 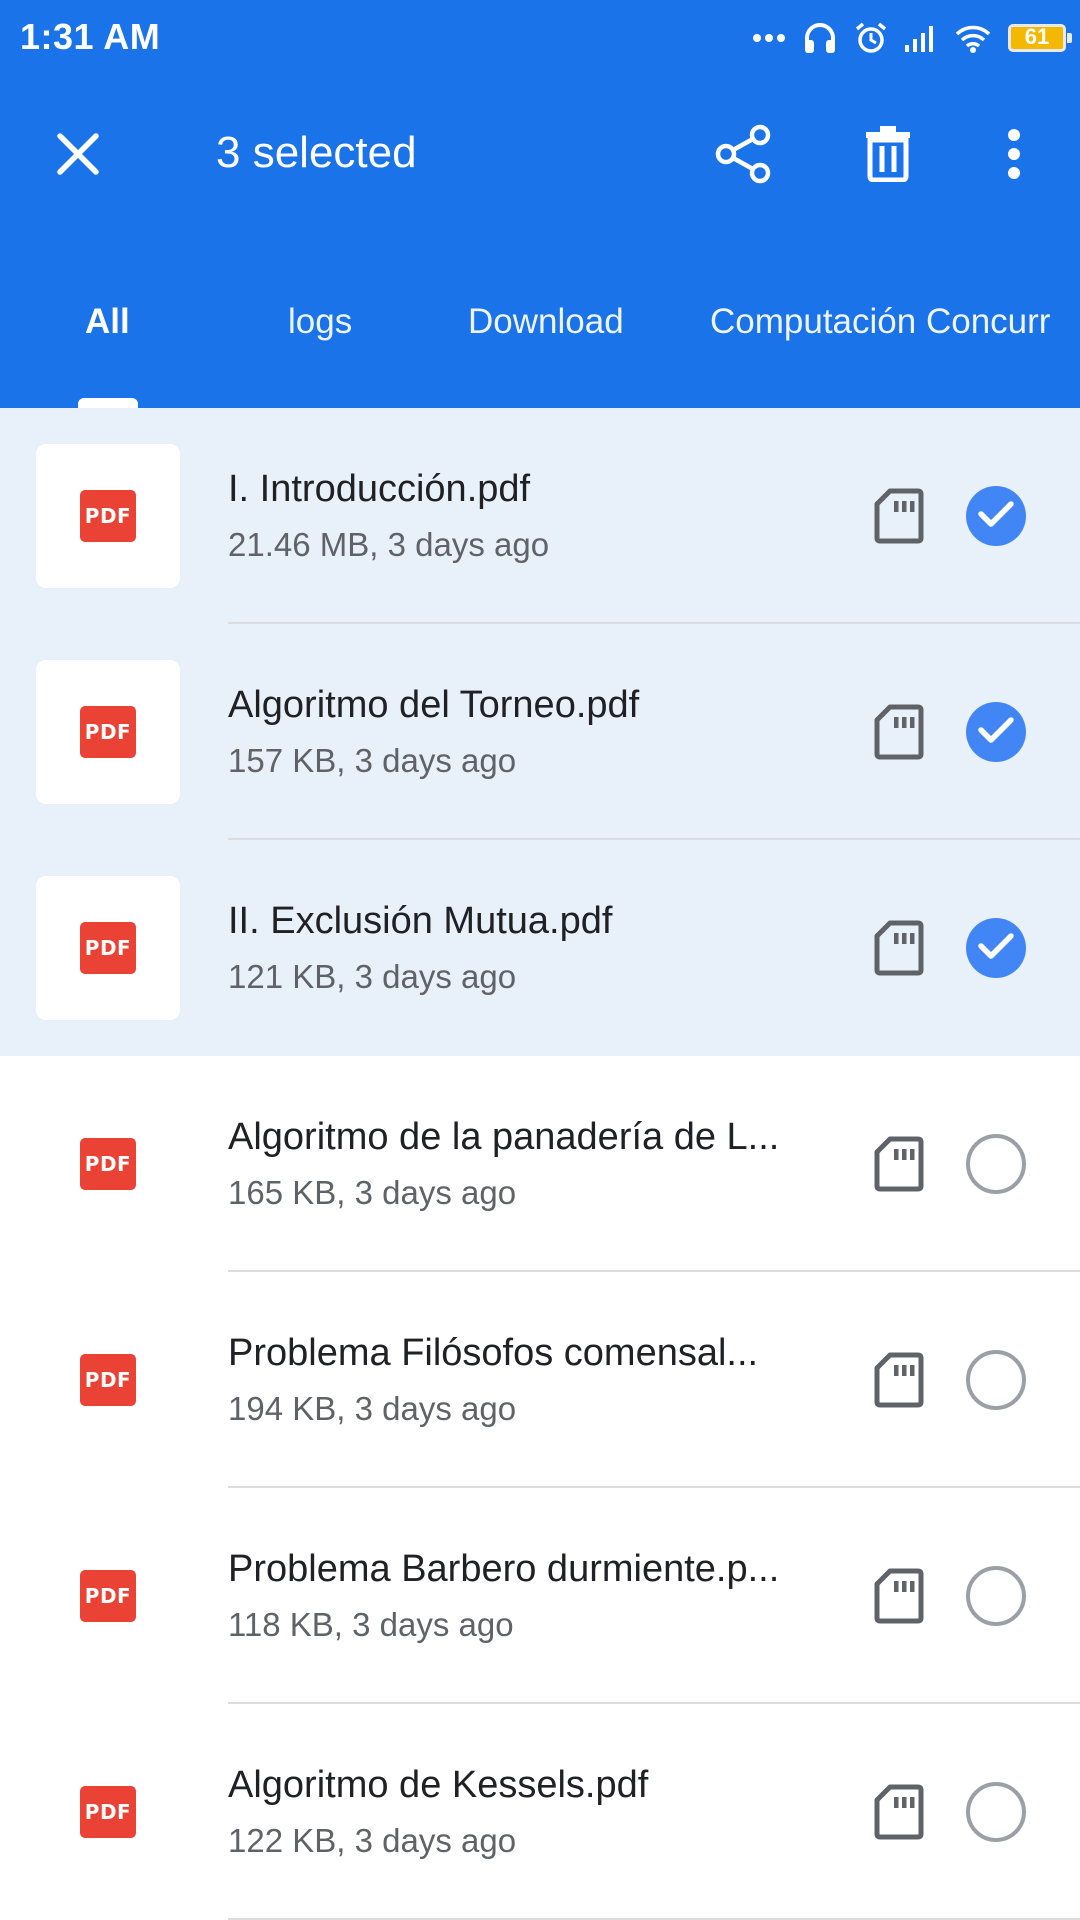 I want to click on tab-computacion-concurrente: Computación Concurr, so click(x=880, y=322).